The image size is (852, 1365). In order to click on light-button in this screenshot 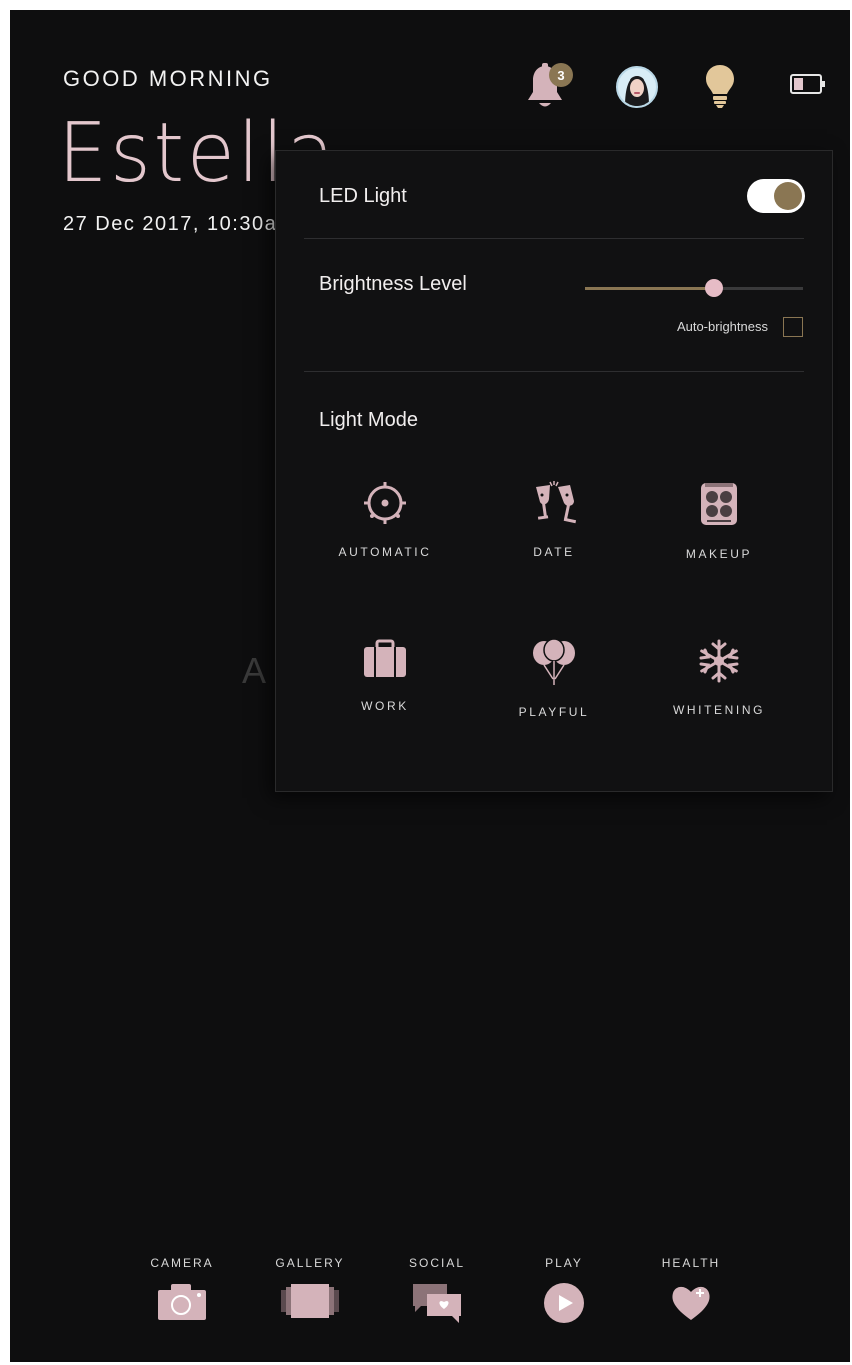, I will do `click(720, 86)`.